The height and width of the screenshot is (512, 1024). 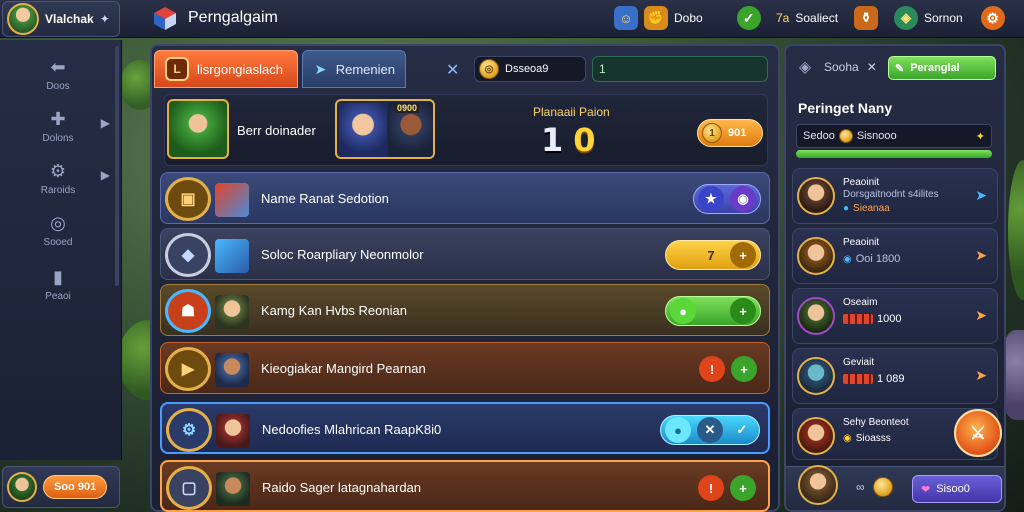 What do you see at coordinates (687, 18) in the screenshot?
I see `resource-dobo: ☺ ✊ Dobo ✓` at bounding box center [687, 18].